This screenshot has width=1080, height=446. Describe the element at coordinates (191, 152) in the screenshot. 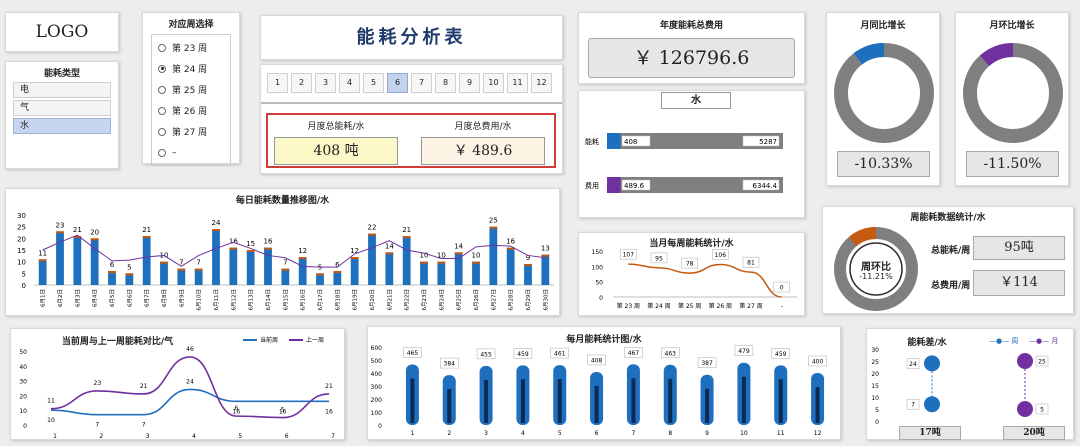

I see `week-option: –` at that location.